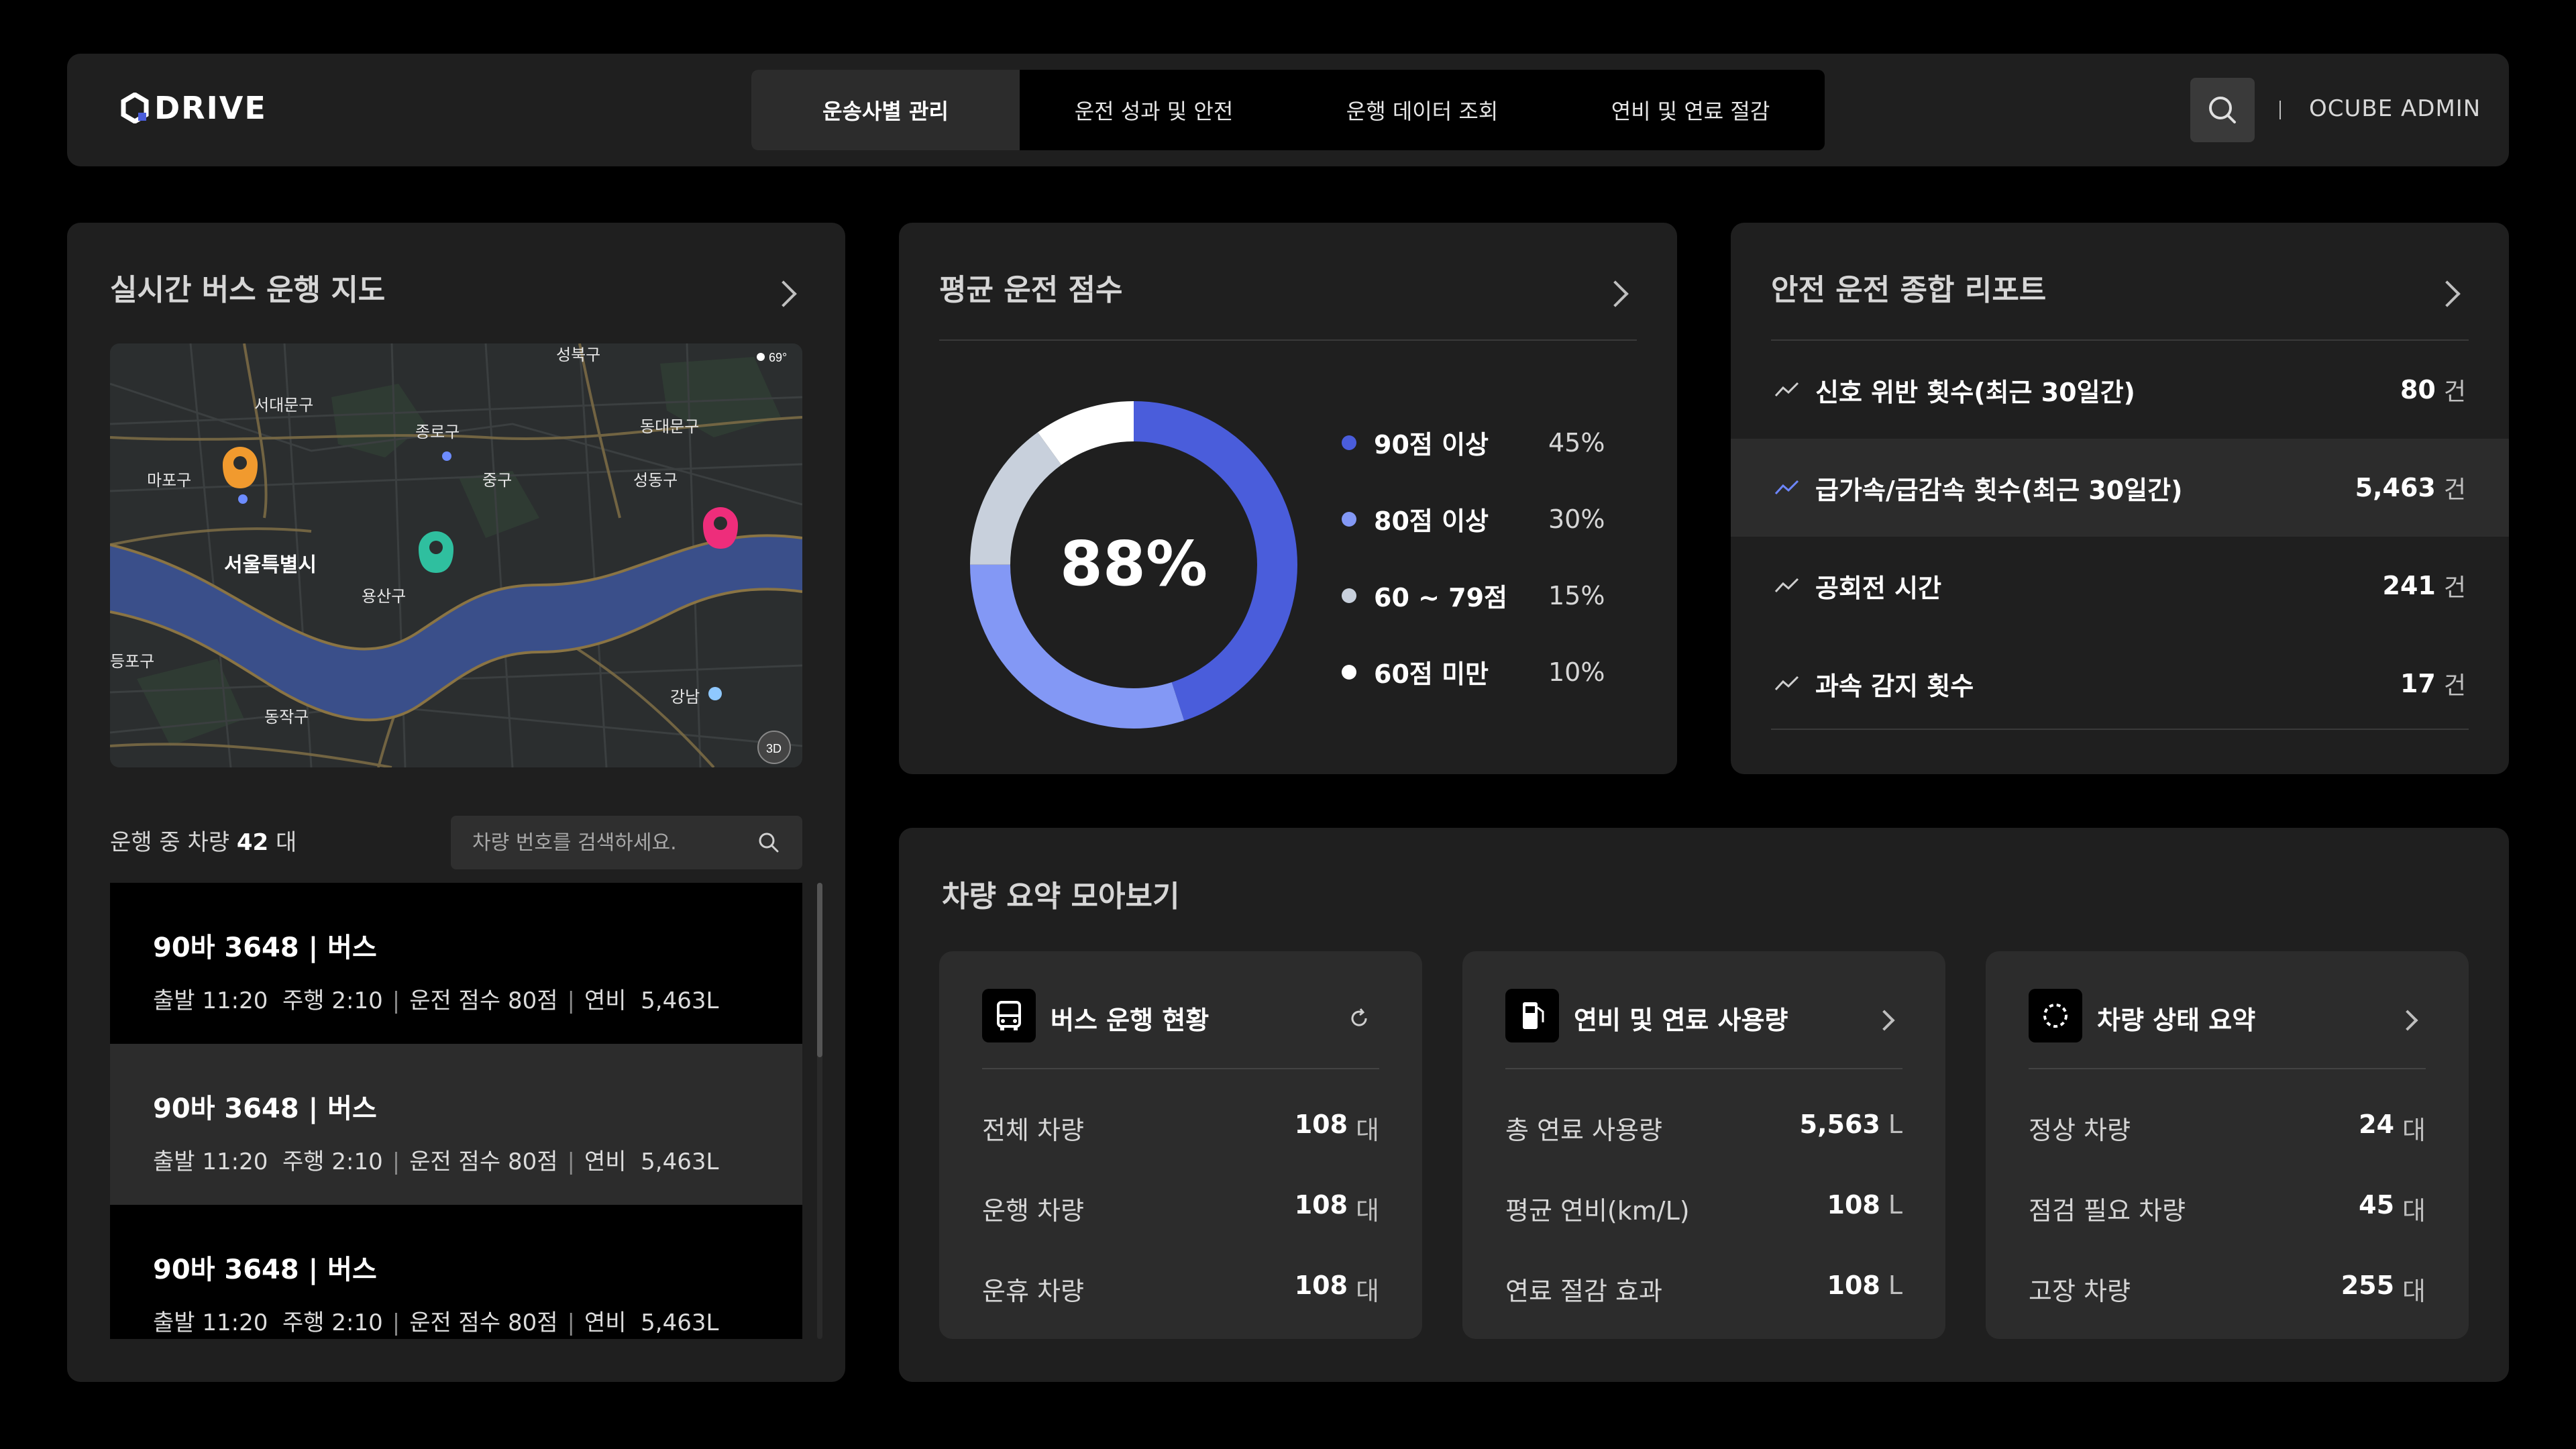  Describe the element at coordinates (1532, 1015) in the screenshot. I see `fuel-pump-icon` at that location.